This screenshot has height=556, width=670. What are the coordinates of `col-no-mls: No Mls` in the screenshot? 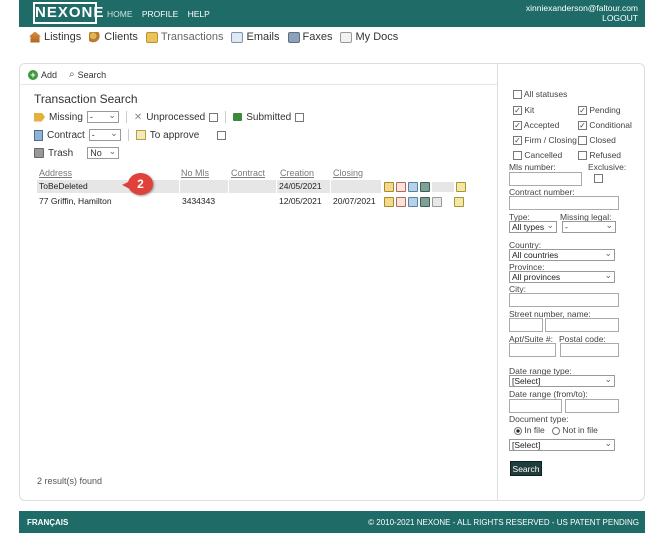 It's located at (195, 173).